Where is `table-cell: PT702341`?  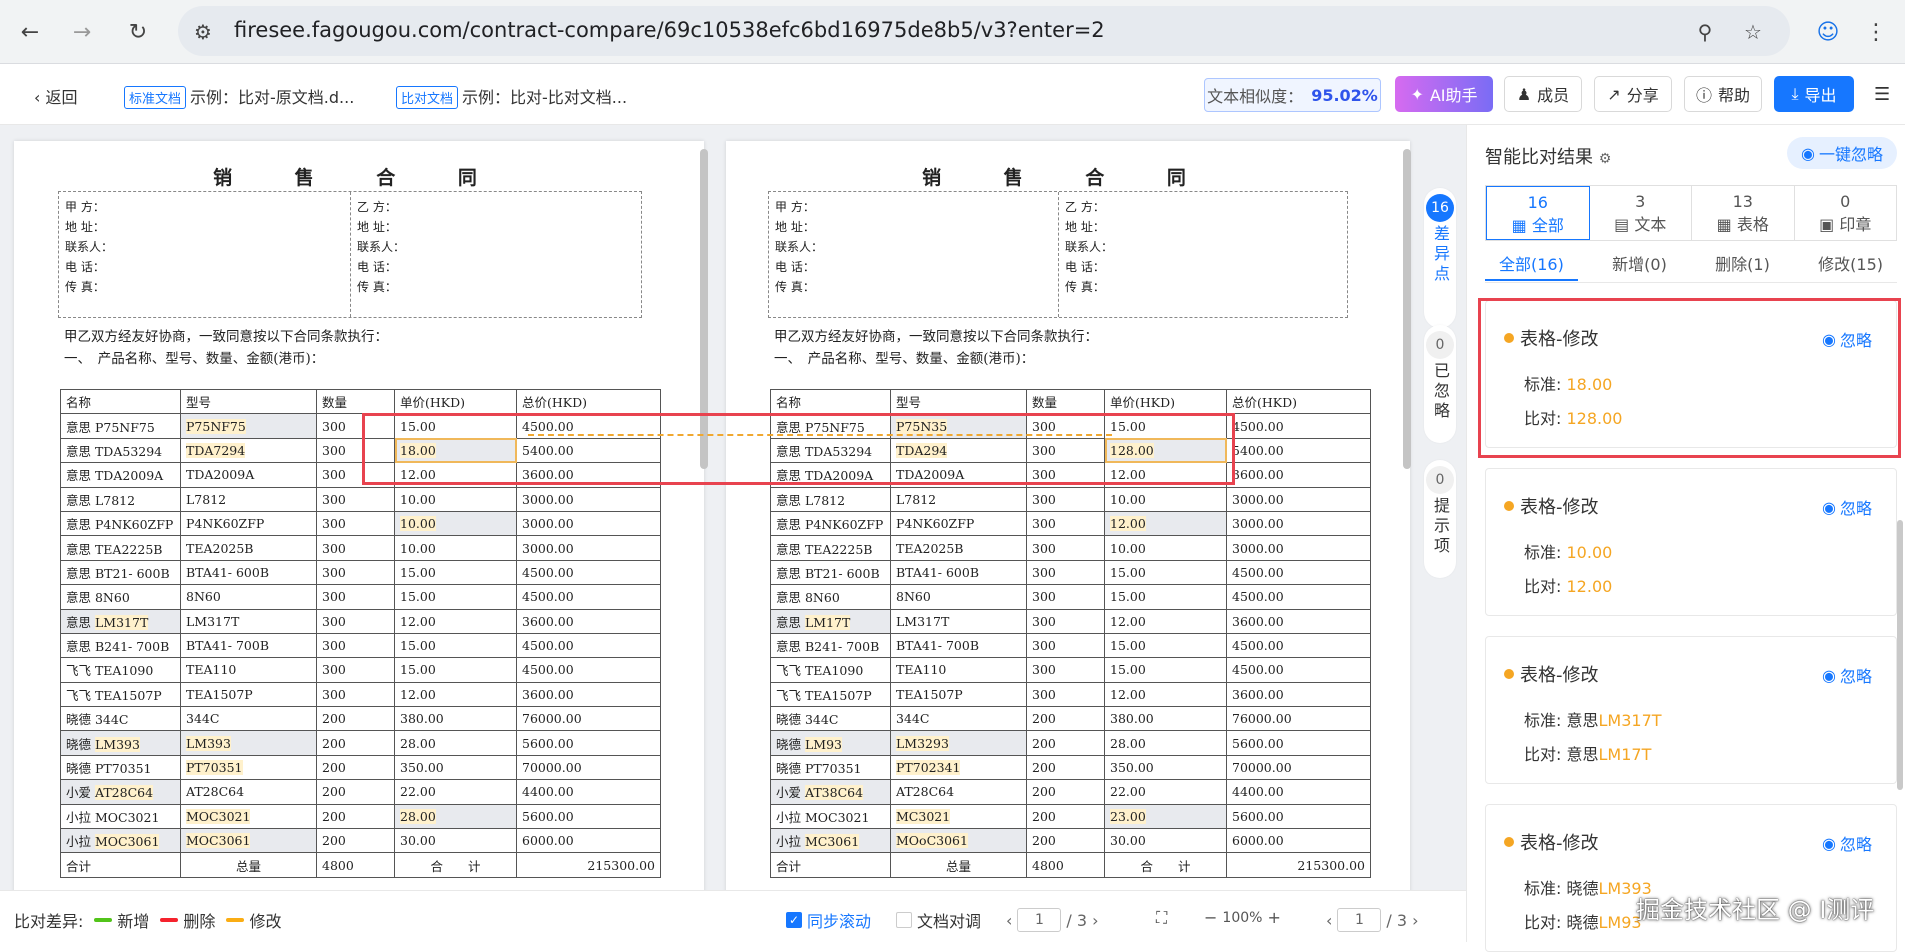 table-cell: PT702341 is located at coordinates (958, 767).